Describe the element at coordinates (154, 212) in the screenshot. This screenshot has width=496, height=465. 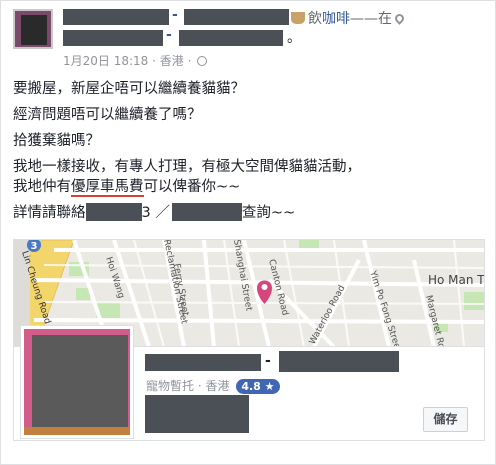
I see `body-line-6: 詳情請聯絡 3 ／查詢~~` at that location.